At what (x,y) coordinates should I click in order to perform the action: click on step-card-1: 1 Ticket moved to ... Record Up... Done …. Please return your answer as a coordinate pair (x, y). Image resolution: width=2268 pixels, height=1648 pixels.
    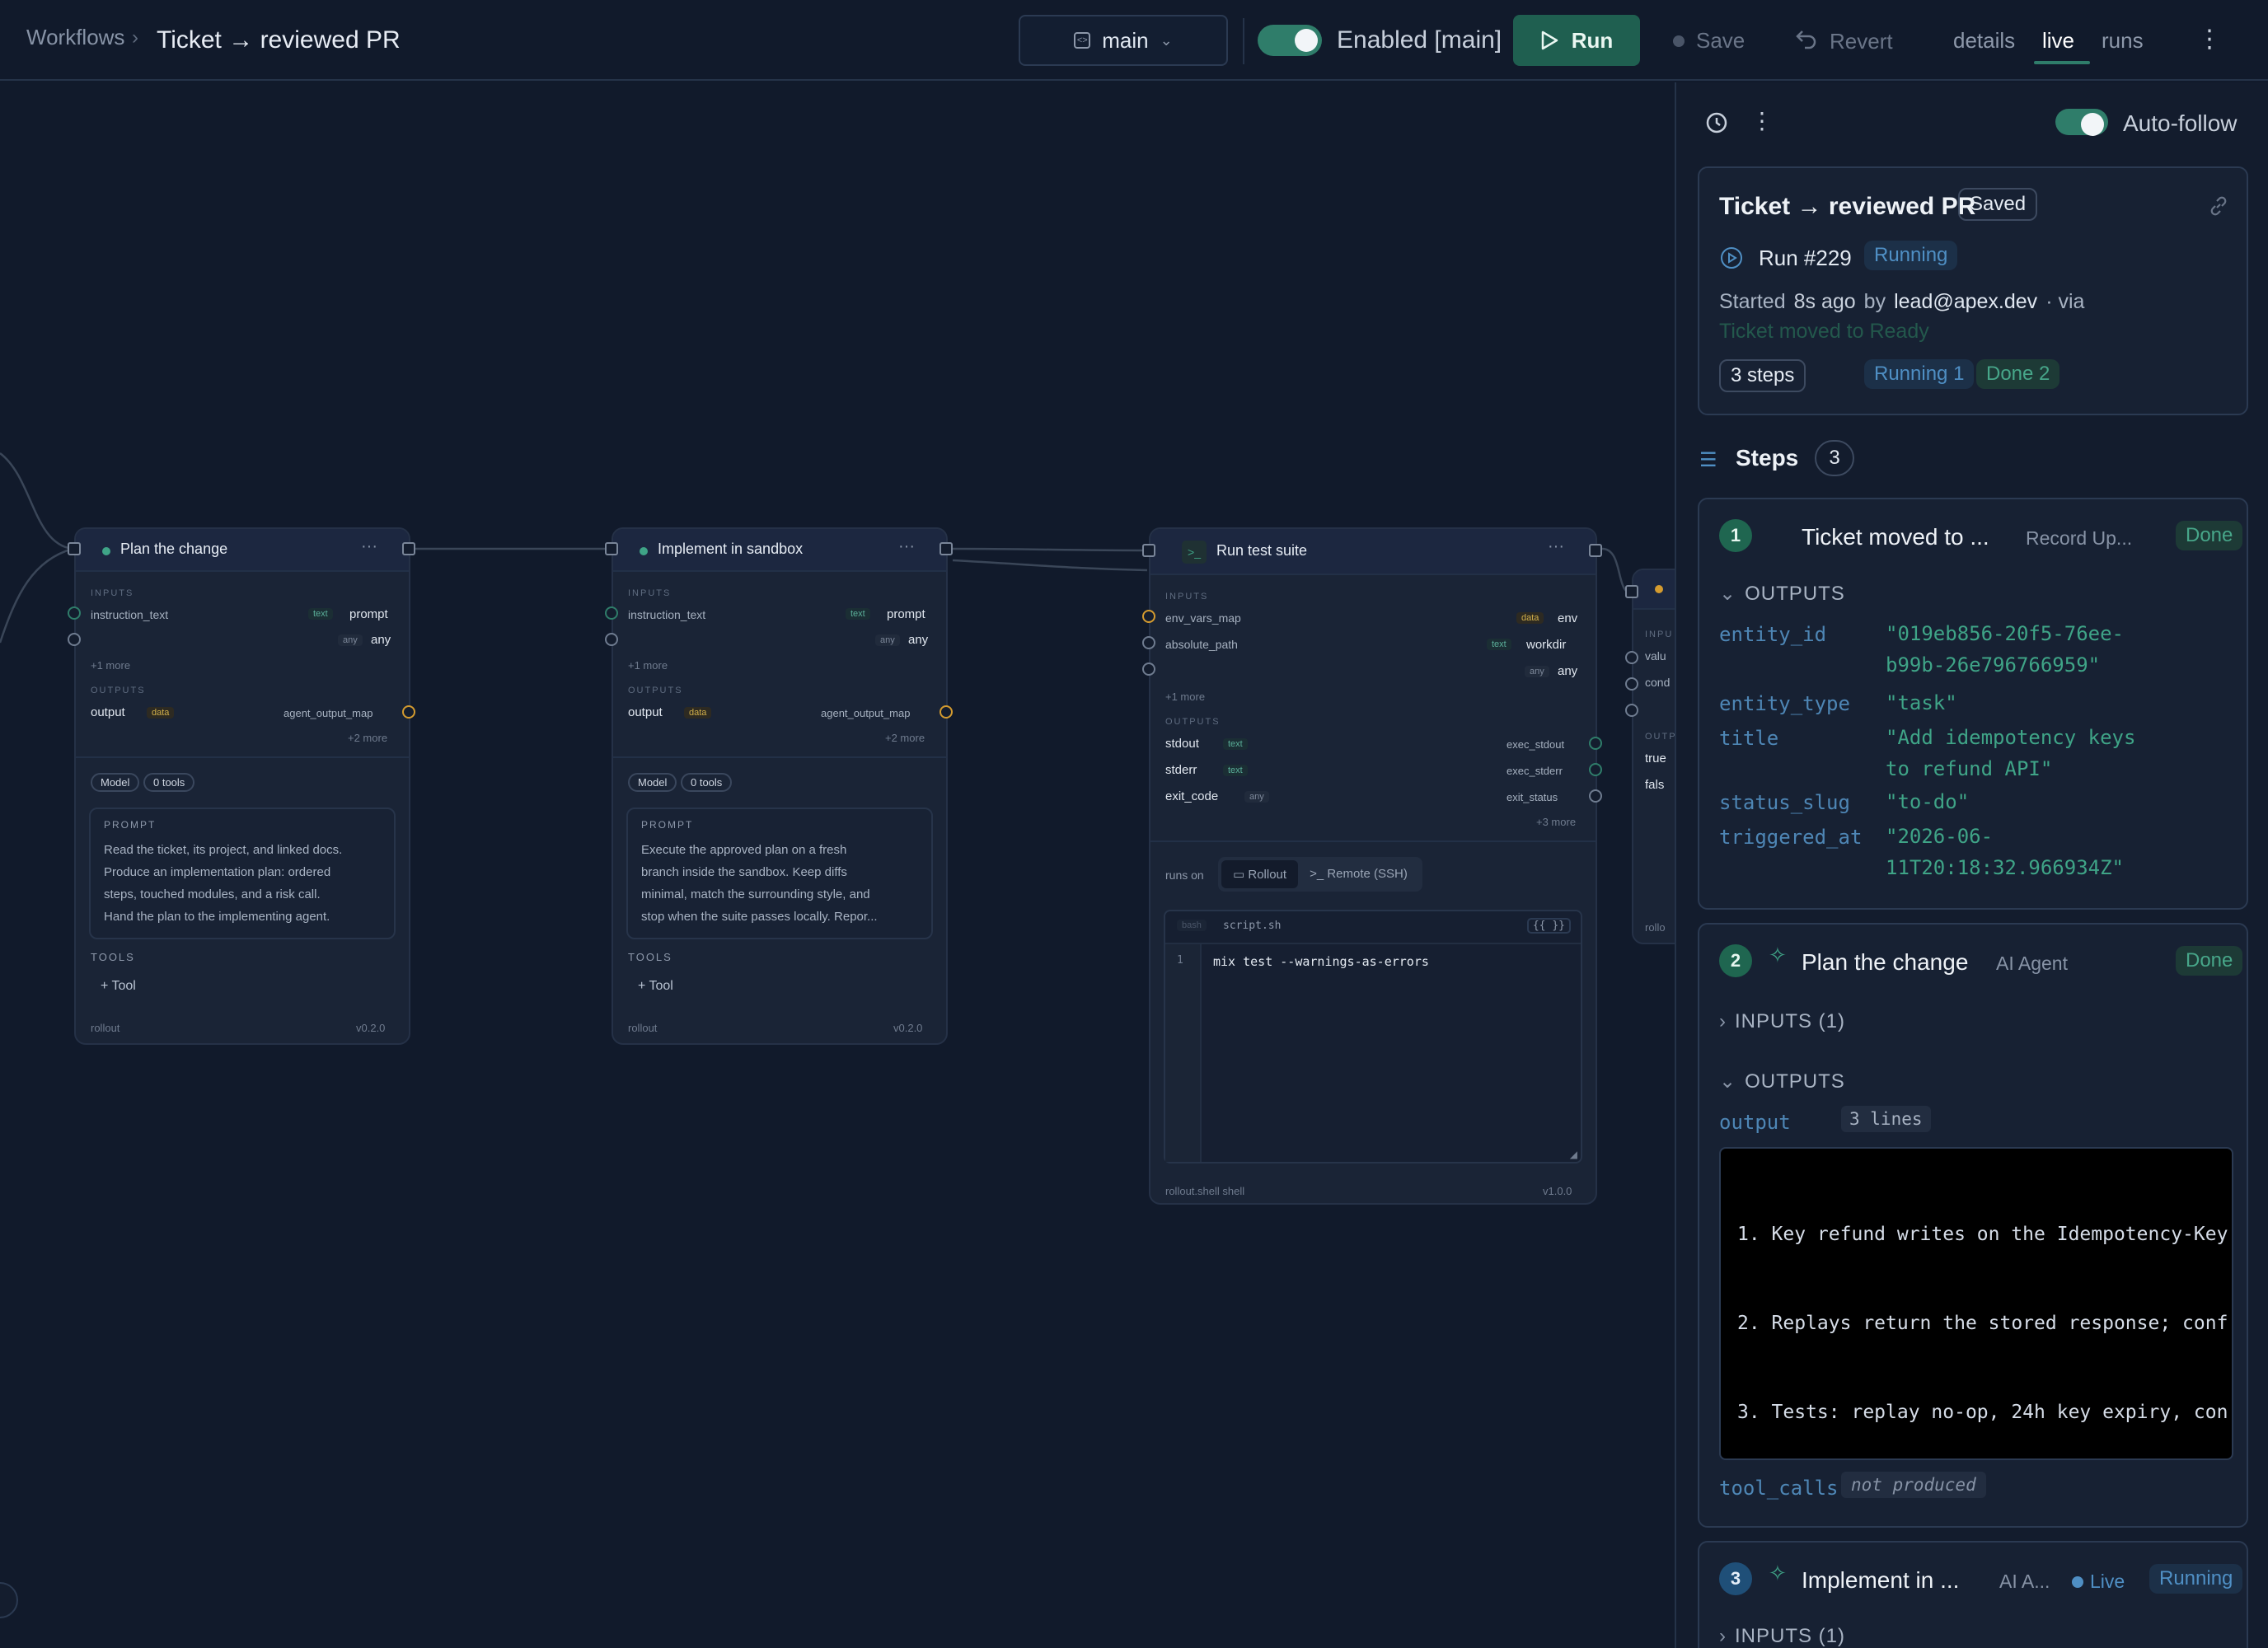
    Looking at the image, I should click on (1973, 704).